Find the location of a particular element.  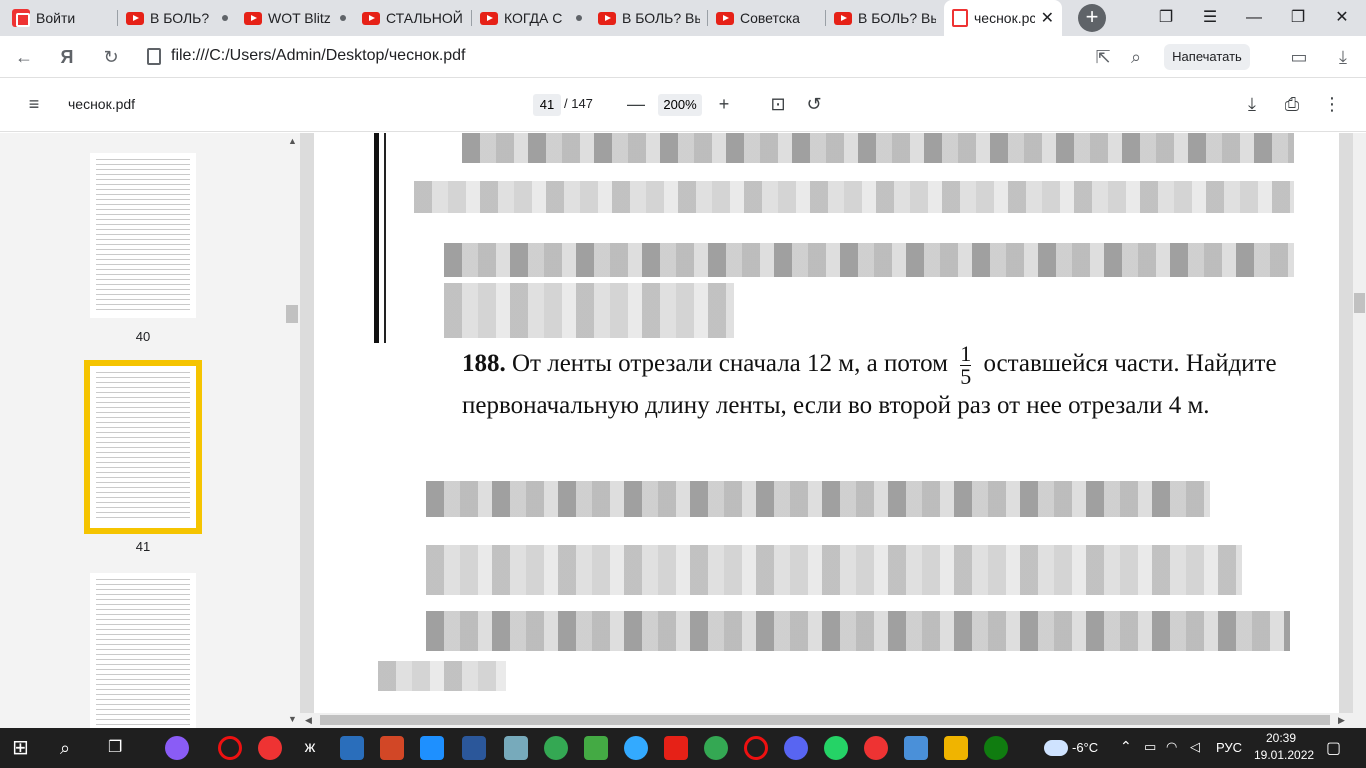

minimize-icon: — is located at coordinates (1254, 18).